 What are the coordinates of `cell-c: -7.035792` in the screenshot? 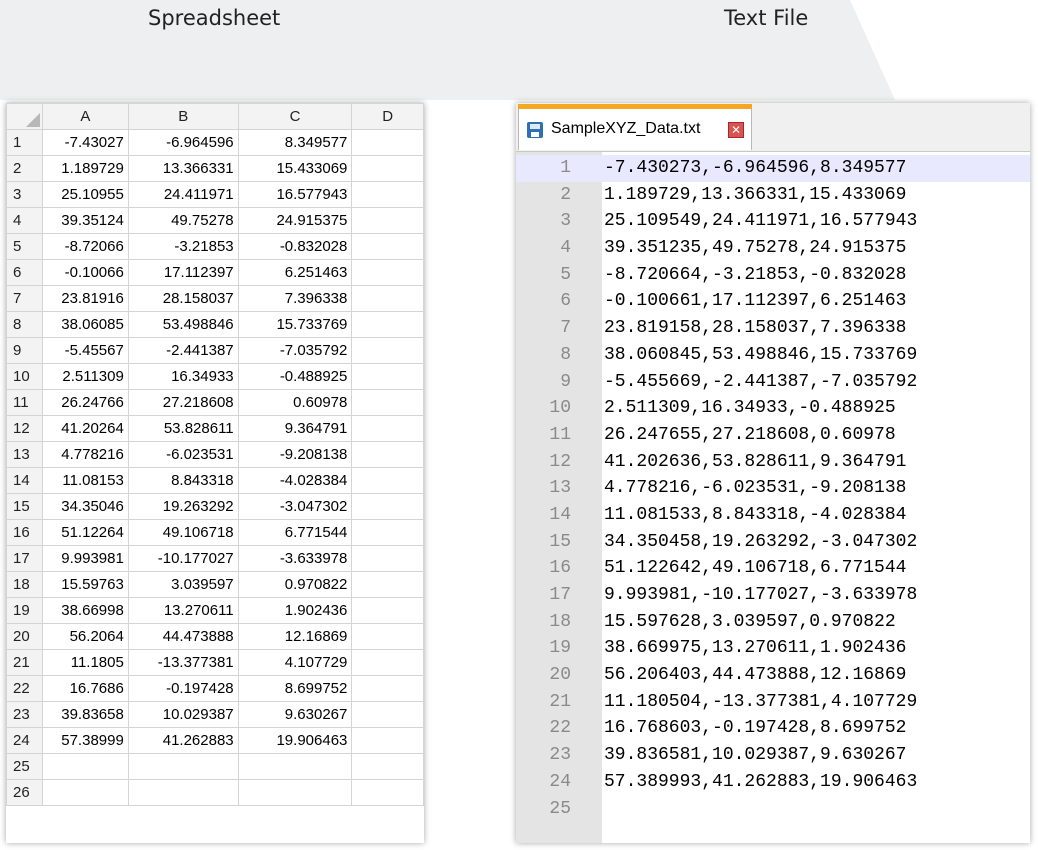 It's located at (295, 350).